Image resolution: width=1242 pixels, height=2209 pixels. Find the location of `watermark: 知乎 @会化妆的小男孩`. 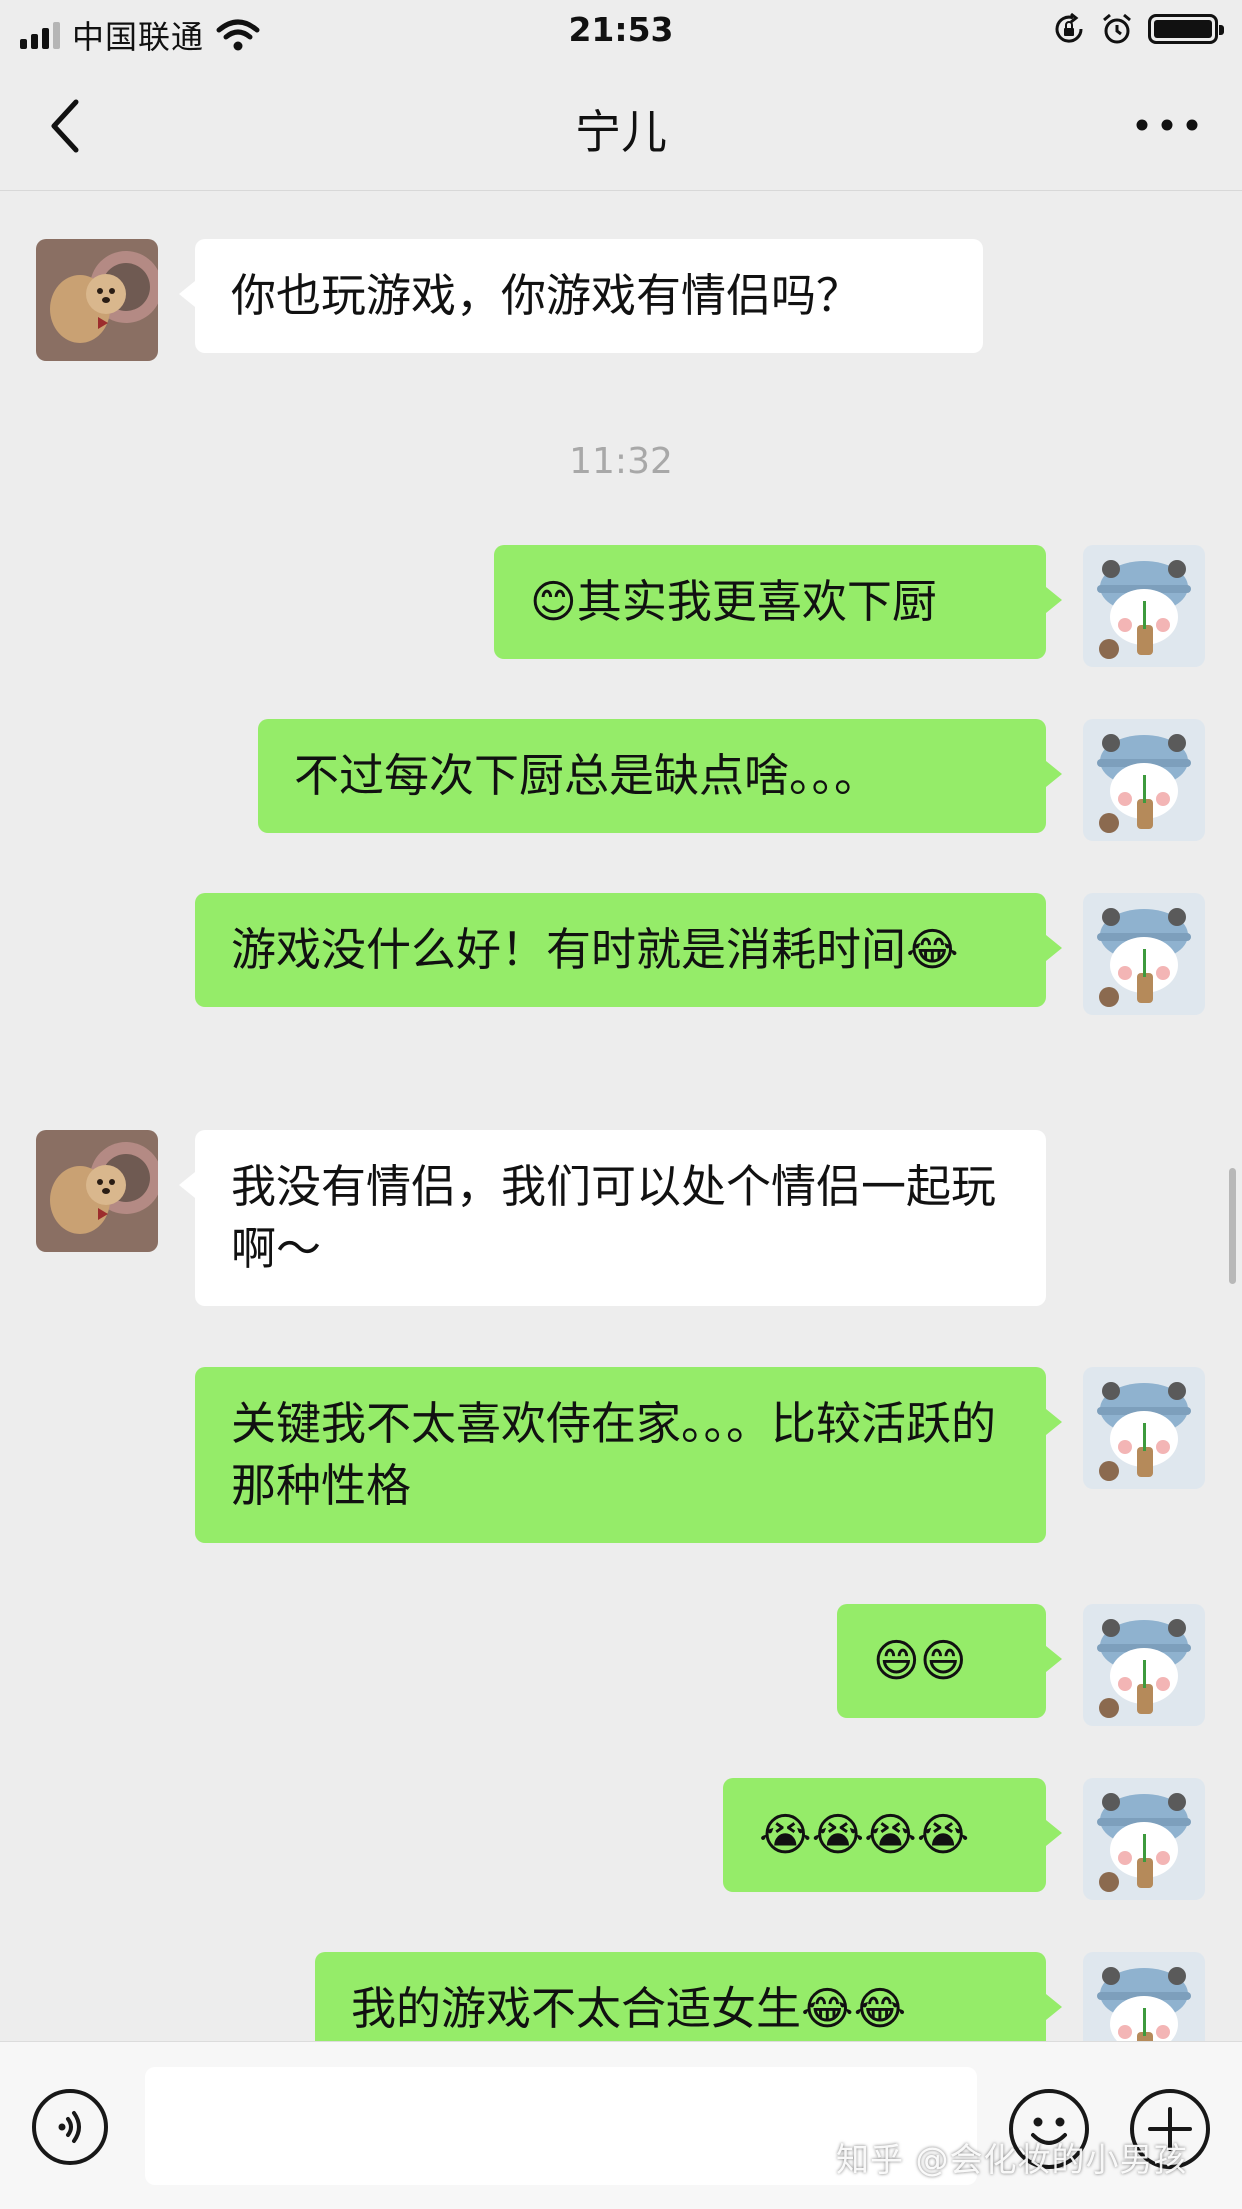

watermark: 知乎 @会化妆的小男孩 is located at coordinates (1012, 2159).